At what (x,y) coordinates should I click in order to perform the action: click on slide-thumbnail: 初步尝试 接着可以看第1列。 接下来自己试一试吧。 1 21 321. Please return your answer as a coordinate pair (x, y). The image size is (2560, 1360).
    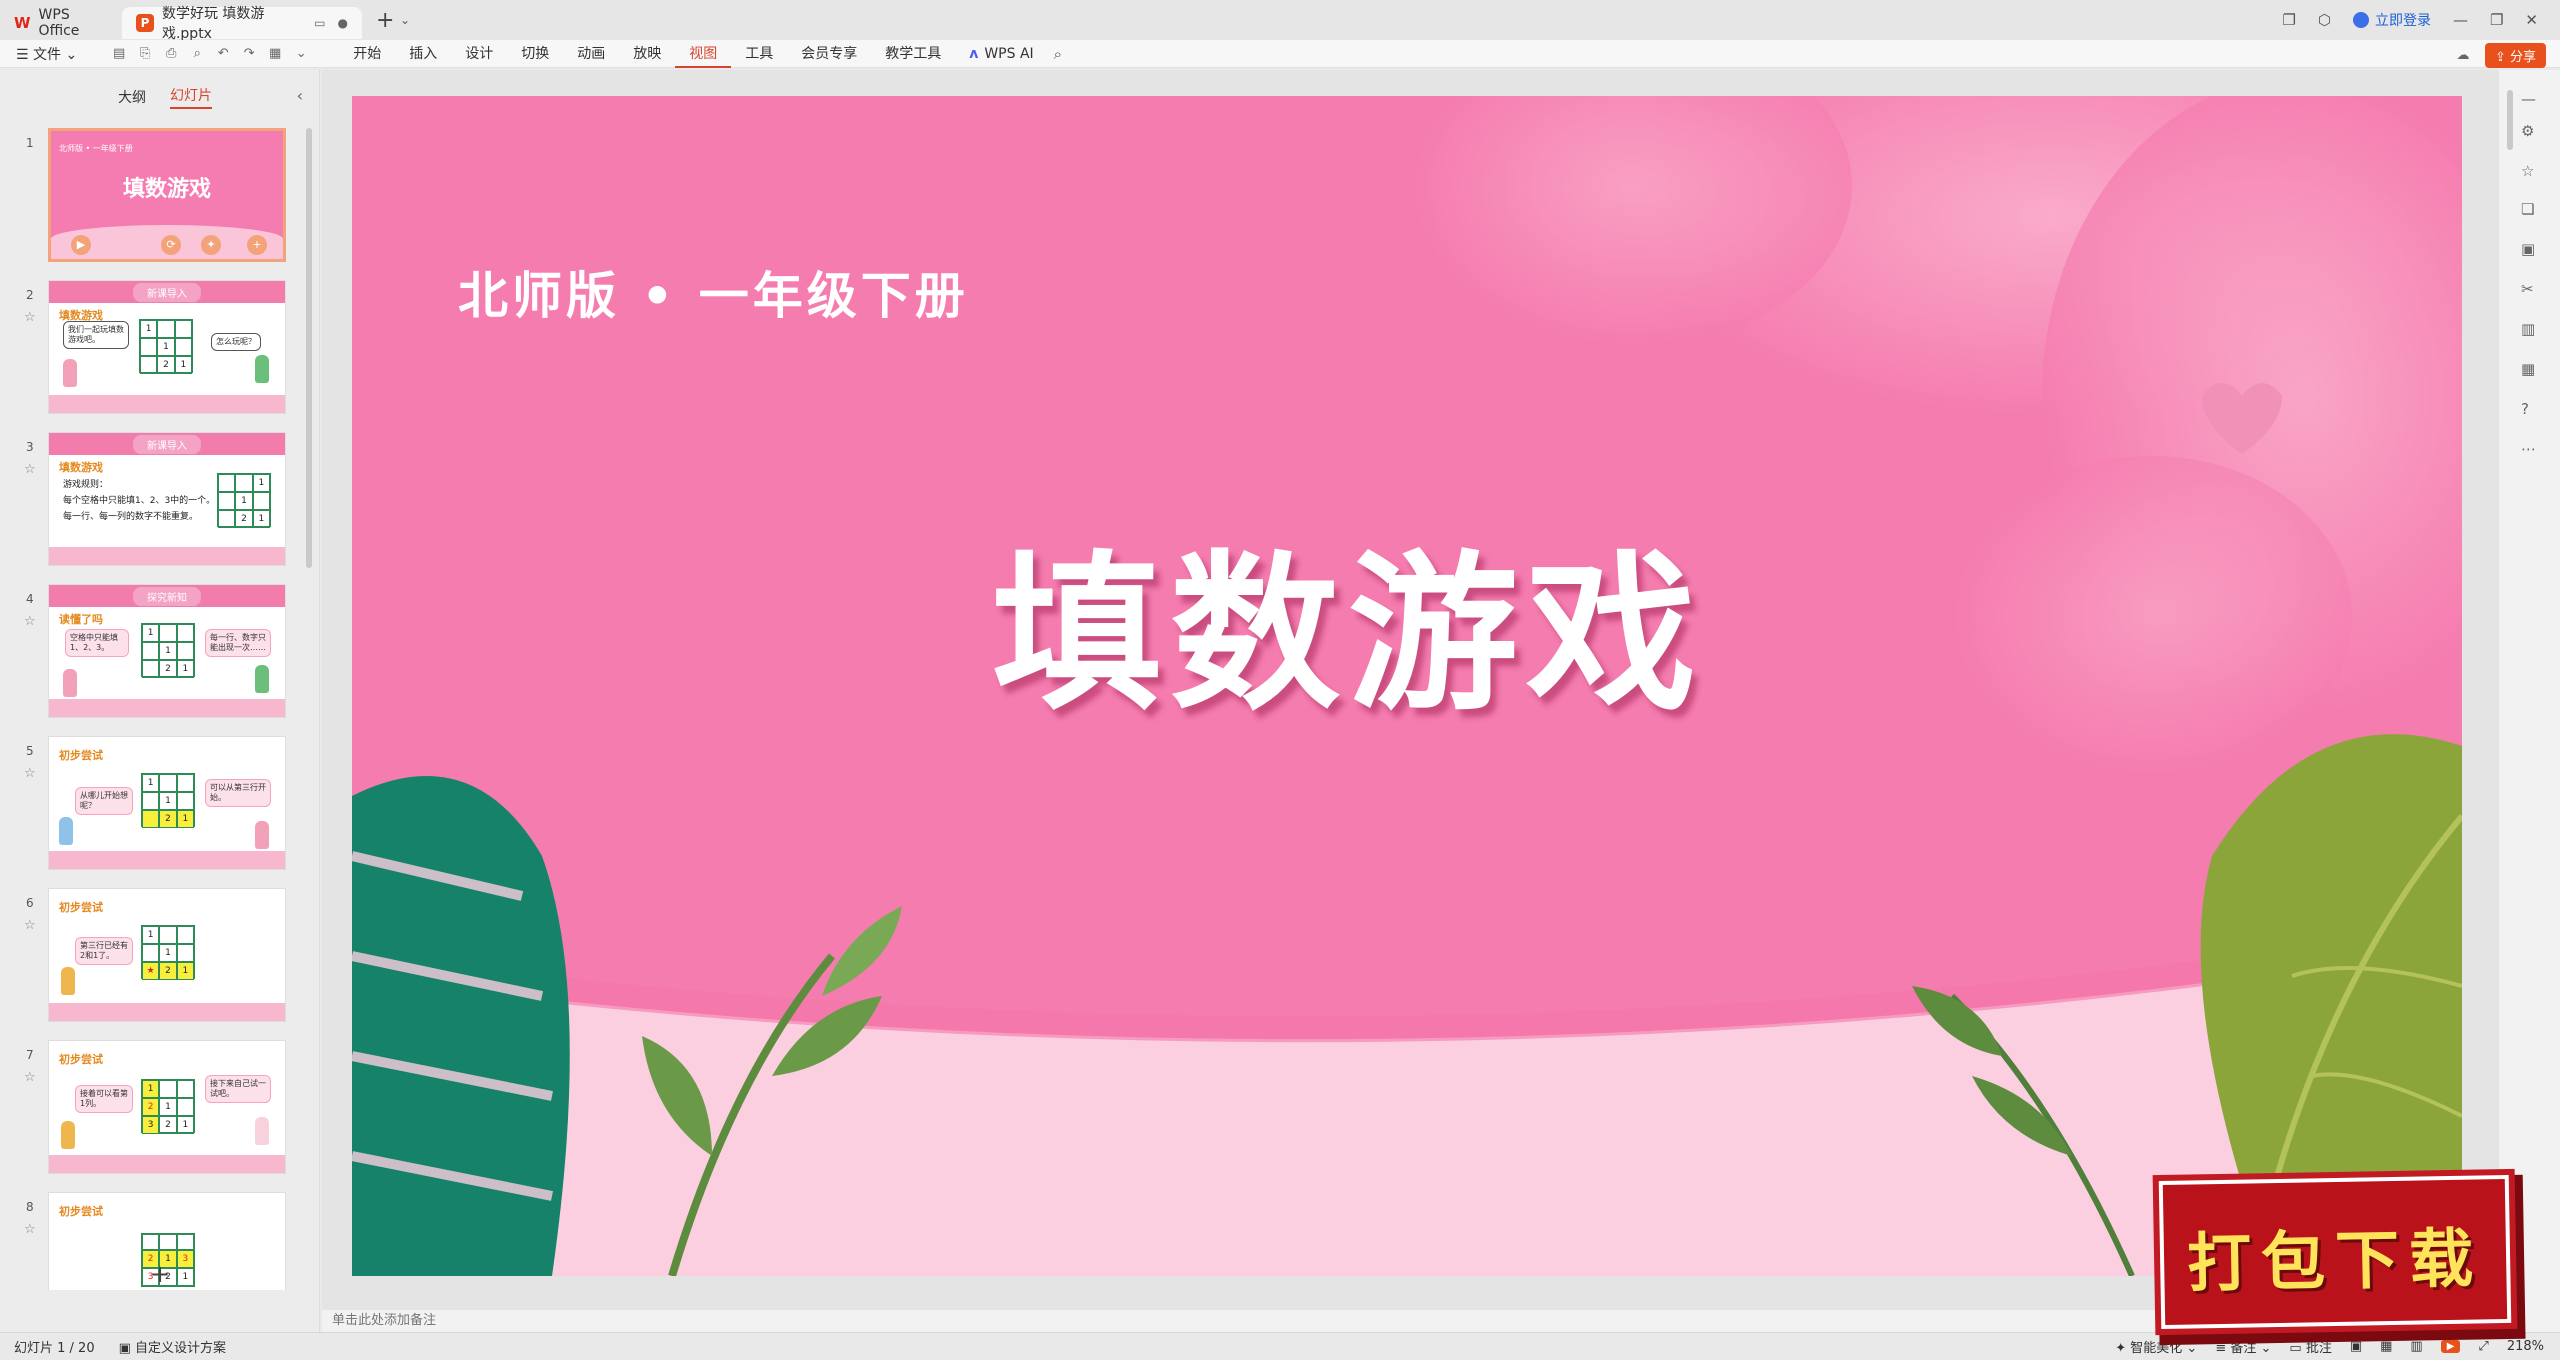
    Looking at the image, I should click on (167, 1107).